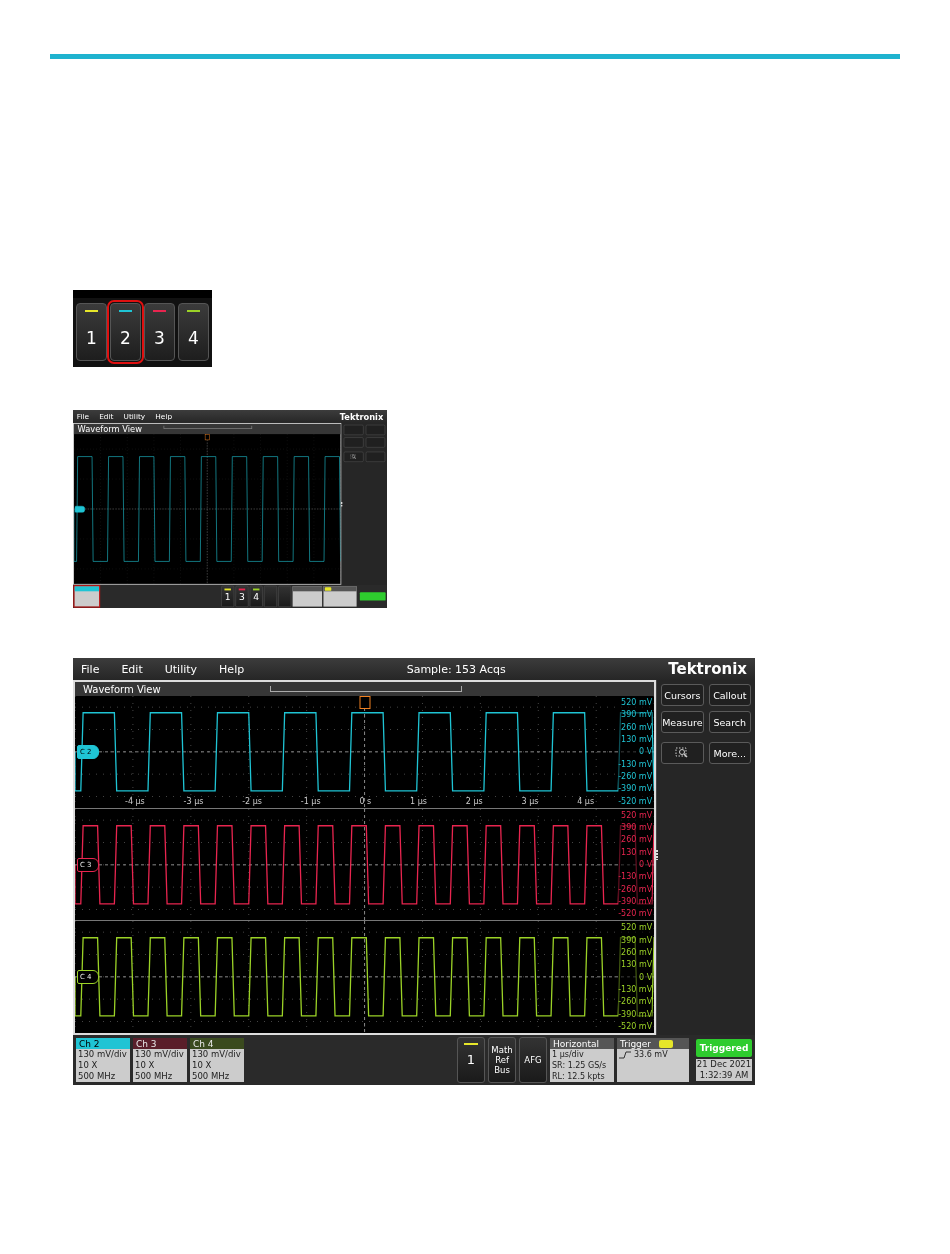  Describe the element at coordinates (181, 669) in the screenshot. I see `menu-item: Utility` at that location.